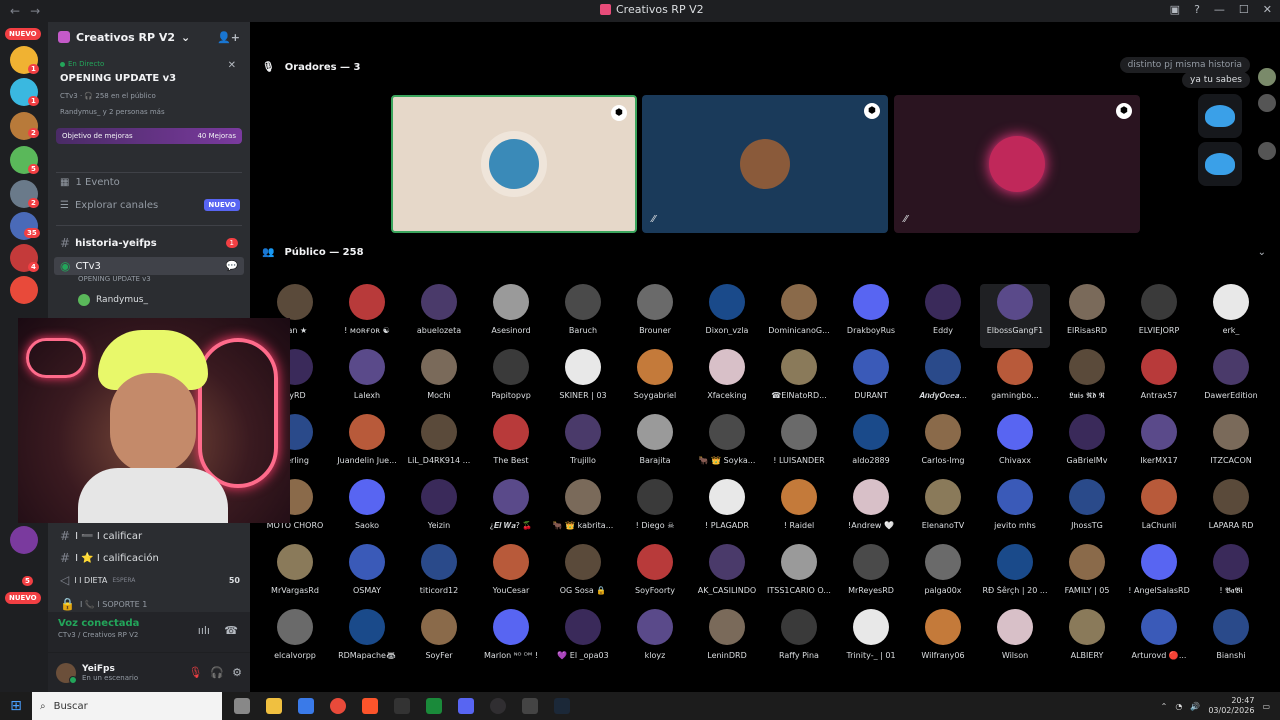 This screenshot has width=1280, height=720. Describe the element at coordinates (498, 706) in the screenshot. I see `obs-icon` at that location.